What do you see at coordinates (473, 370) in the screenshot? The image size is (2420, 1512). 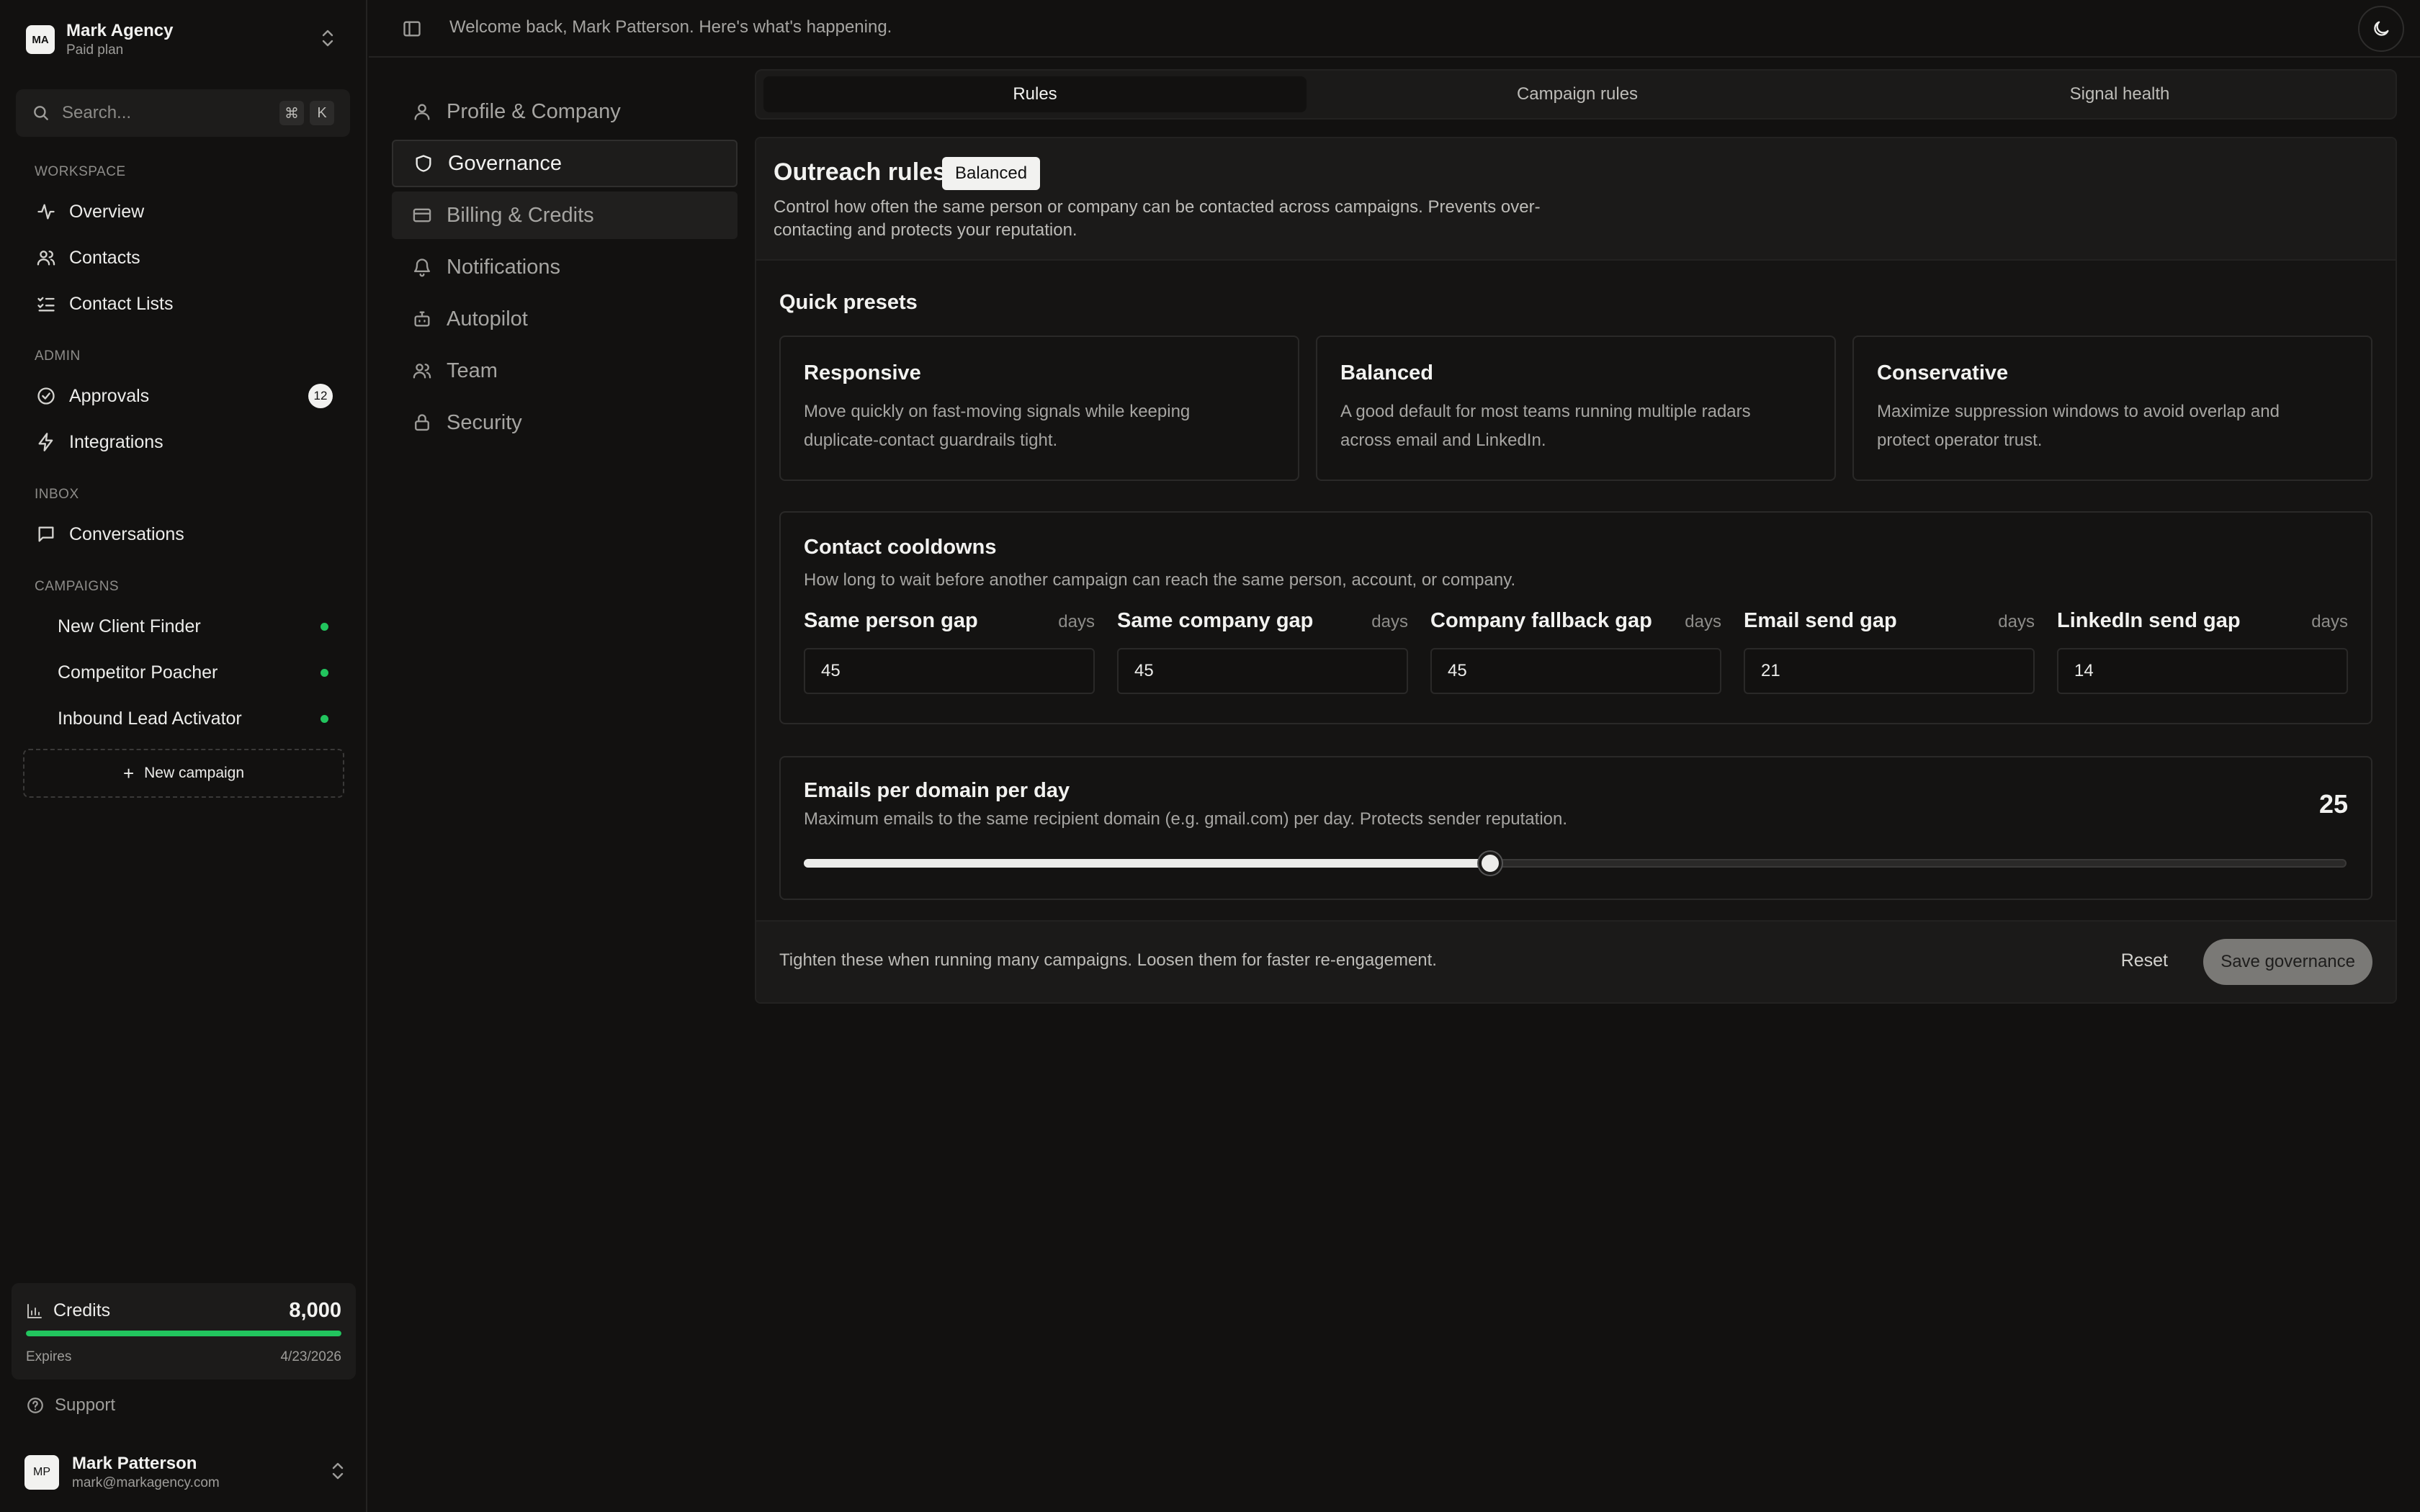 I see `settings-nav-label: Team` at bounding box center [473, 370].